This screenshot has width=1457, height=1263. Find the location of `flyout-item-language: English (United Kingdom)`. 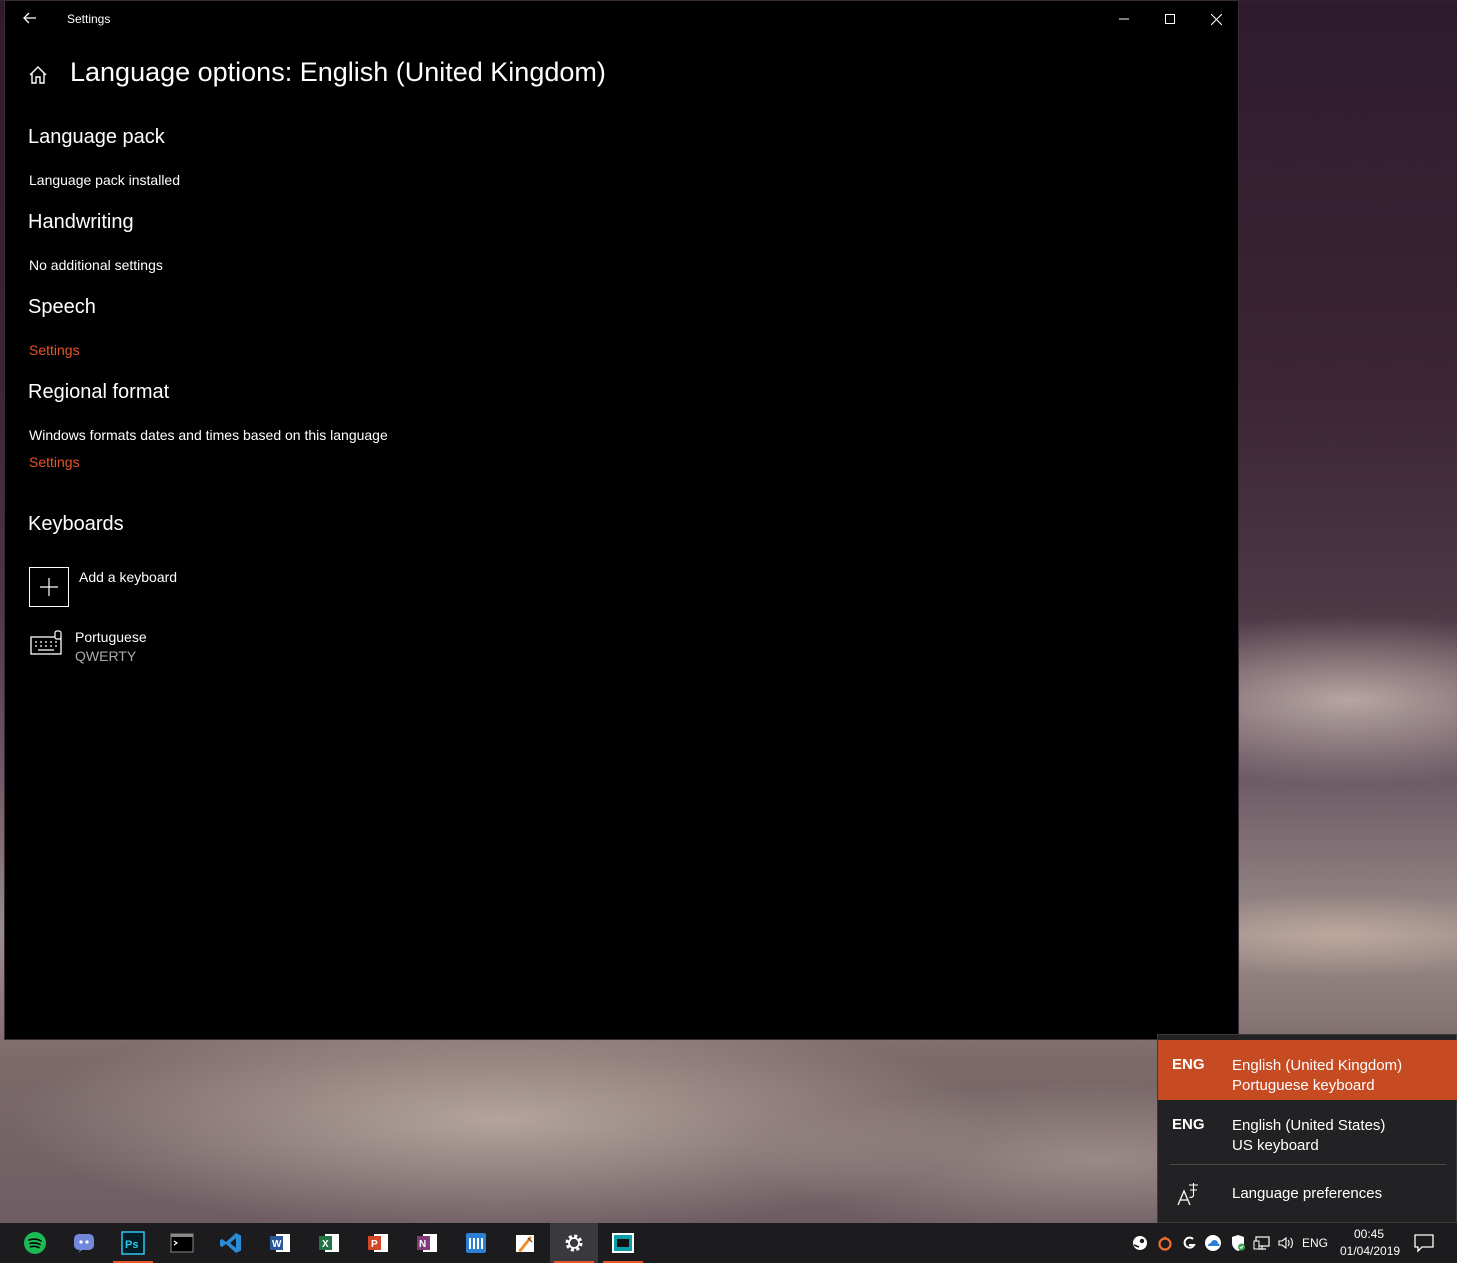

flyout-item-language: English (United Kingdom) is located at coordinates (1317, 1065).